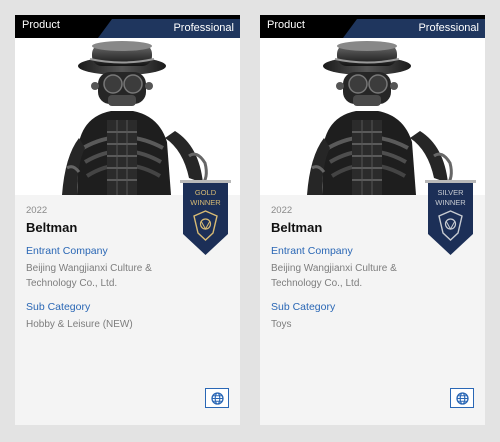  I want to click on sub-category-value: Toys, so click(281, 324).